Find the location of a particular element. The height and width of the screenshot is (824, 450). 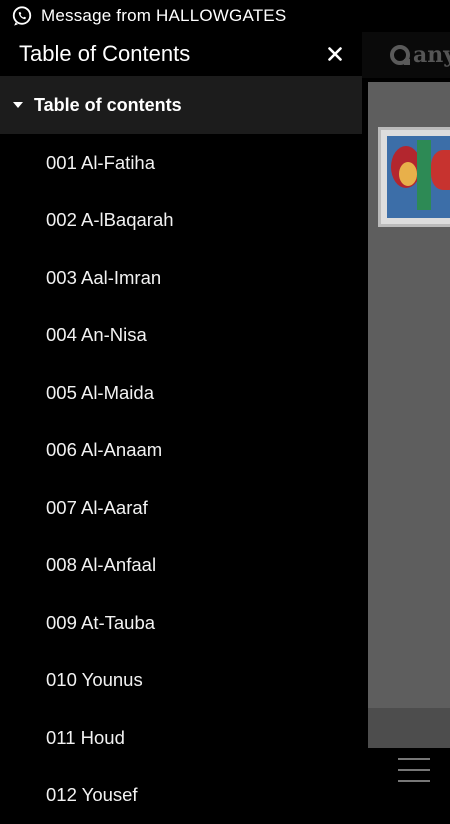

status-bar: Message from HALLOWGATES is located at coordinates (225, 16).